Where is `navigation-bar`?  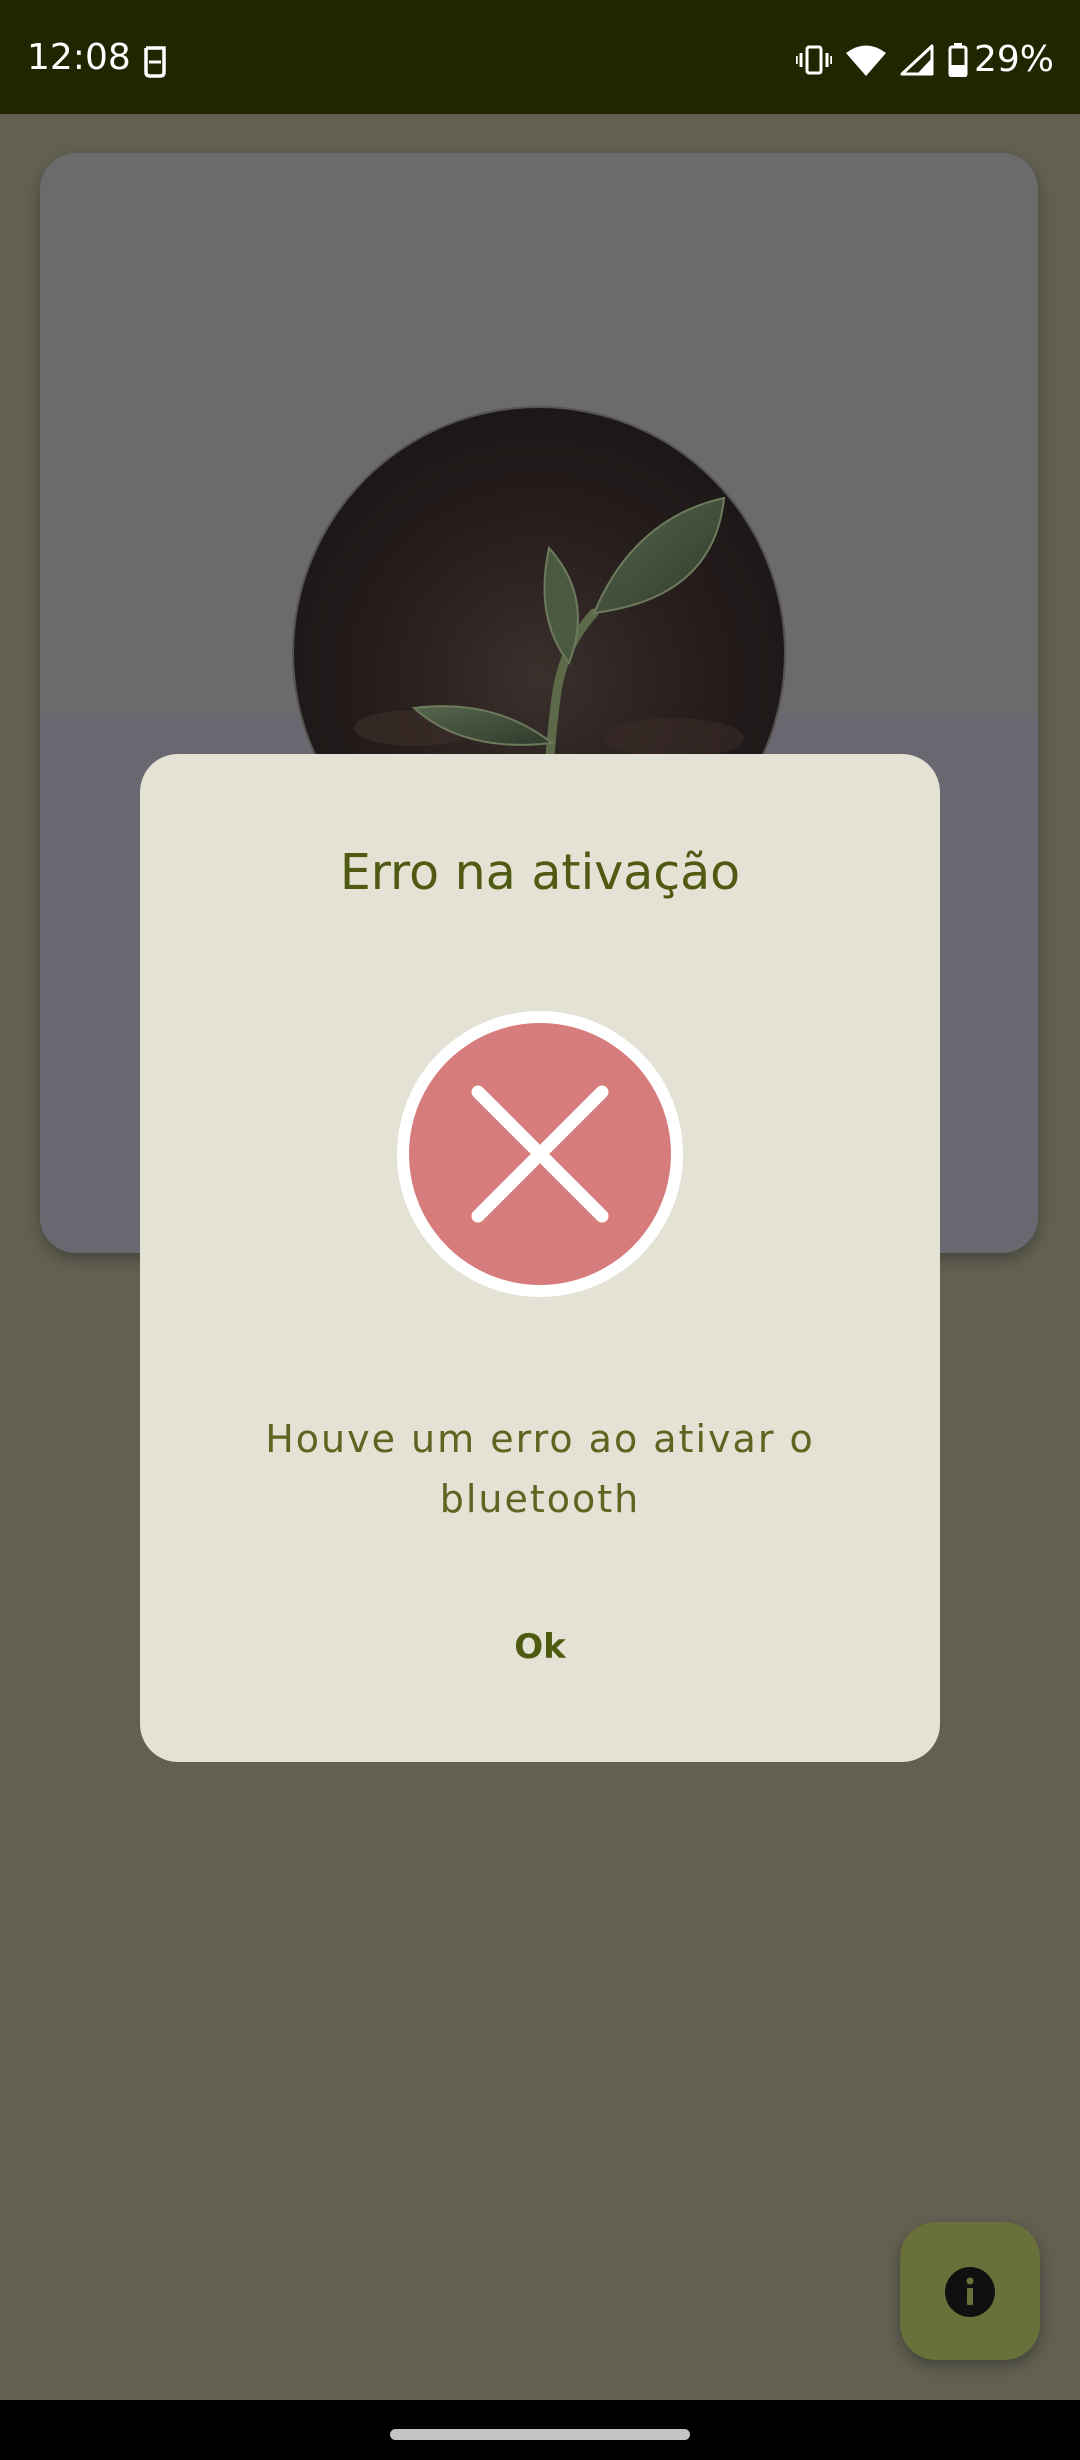
navigation-bar is located at coordinates (540, 2430).